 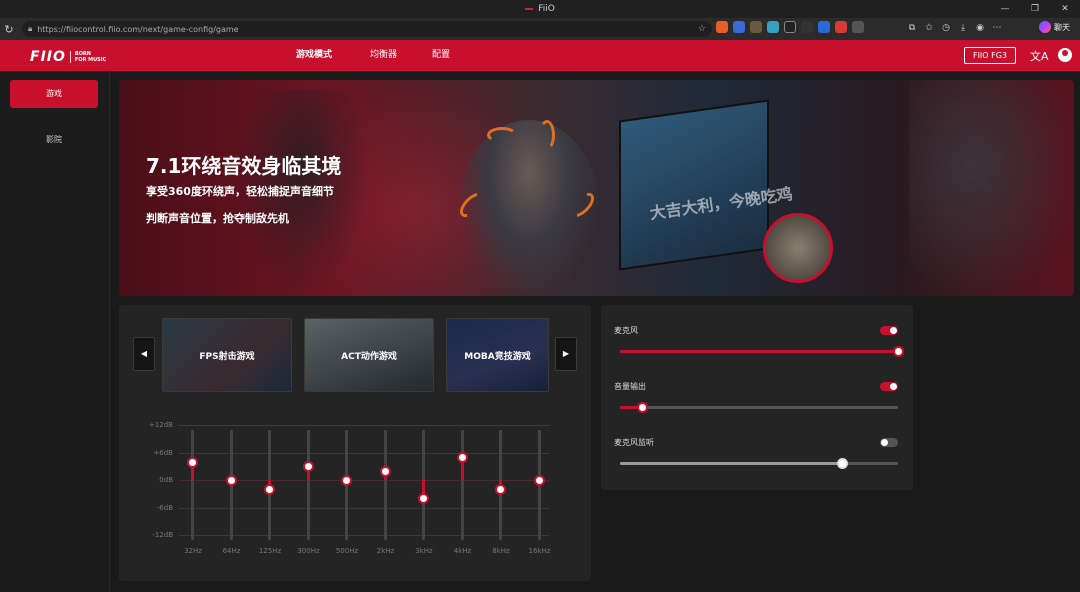 I want to click on game-badge-image, so click(x=798, y=248).